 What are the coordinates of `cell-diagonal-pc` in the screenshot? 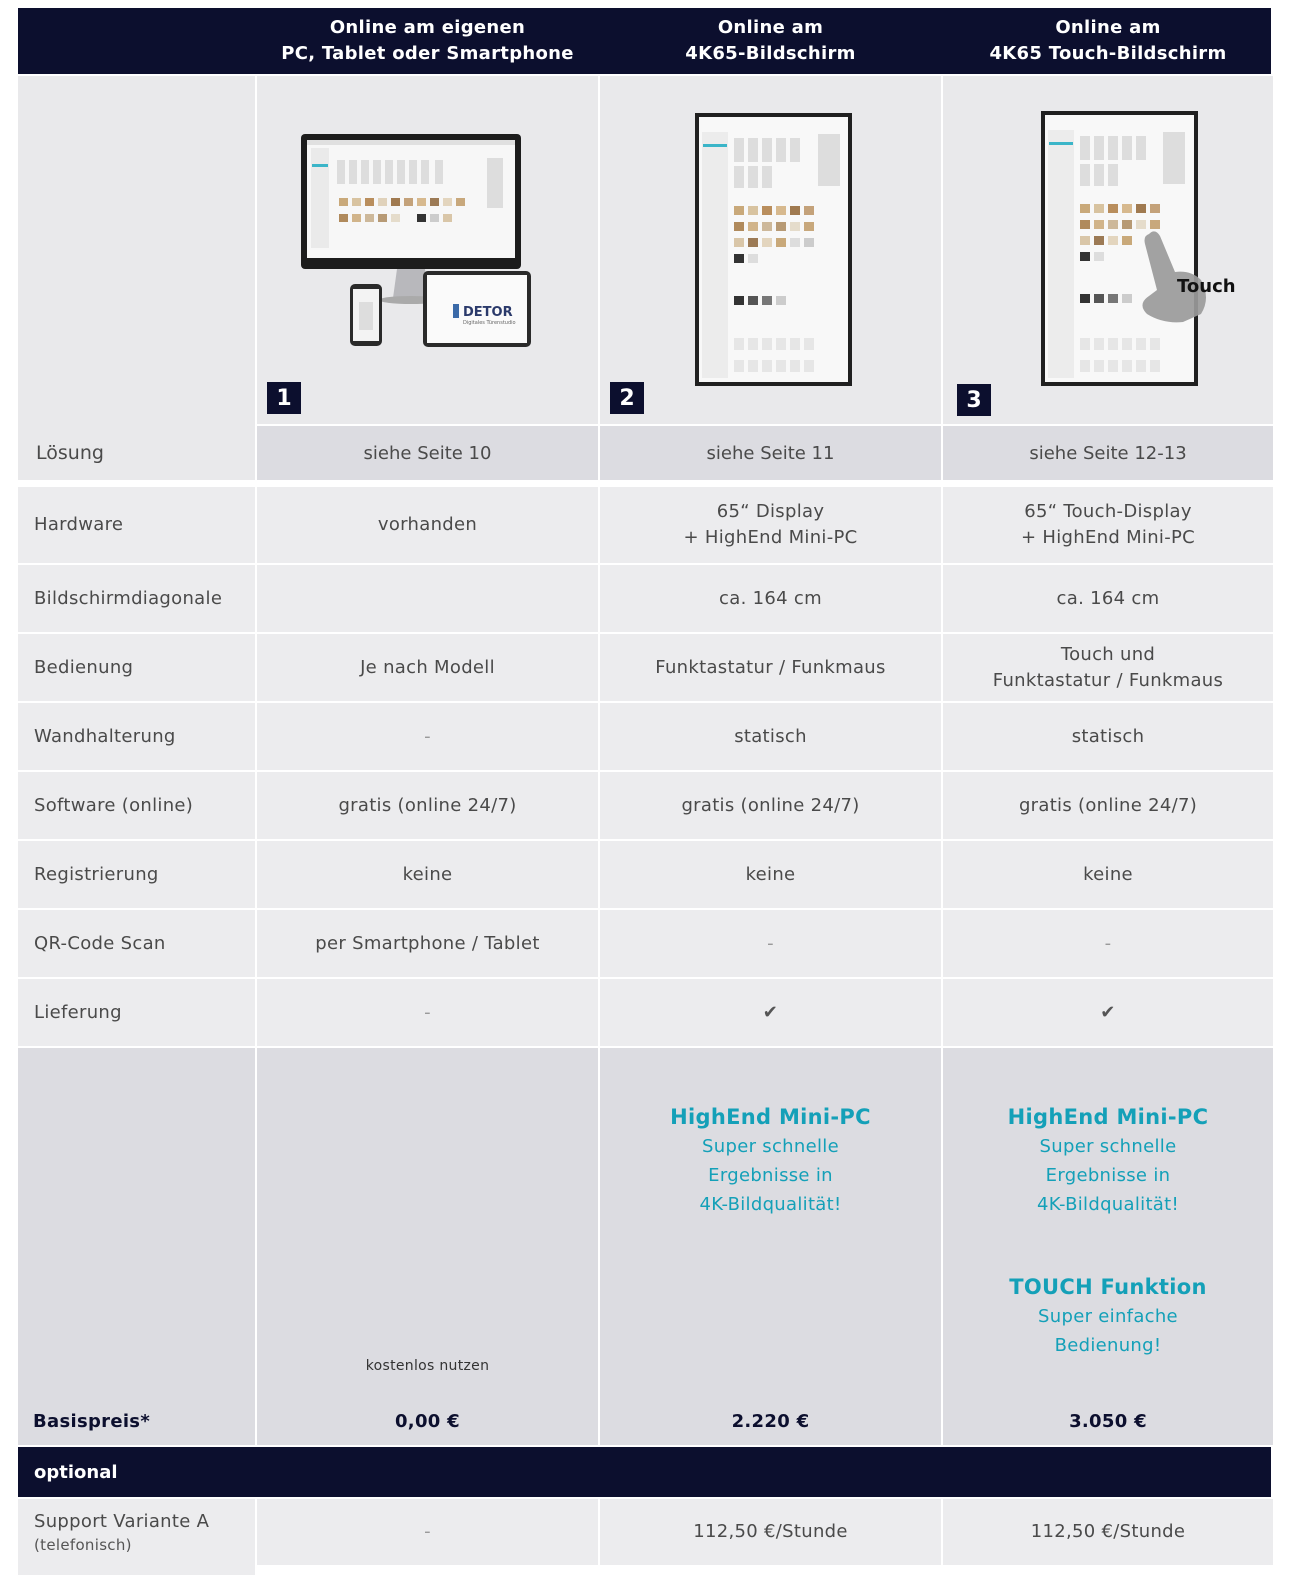 It's located at (427, 598).